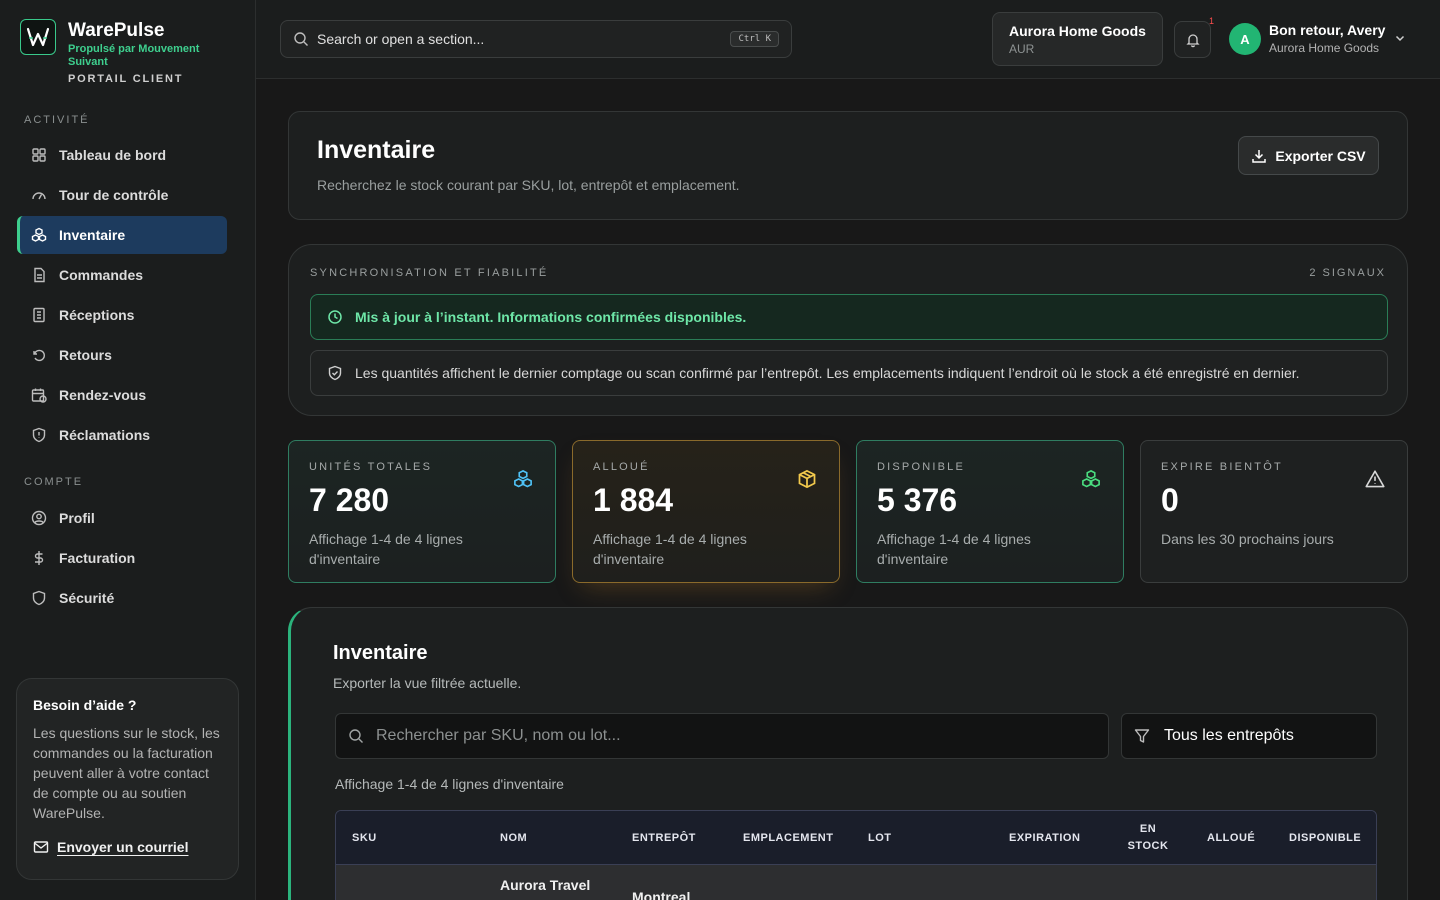 The width and height of the screenshot is (1440, 900). I want to click on inventory-search-input, so click(726, 736).